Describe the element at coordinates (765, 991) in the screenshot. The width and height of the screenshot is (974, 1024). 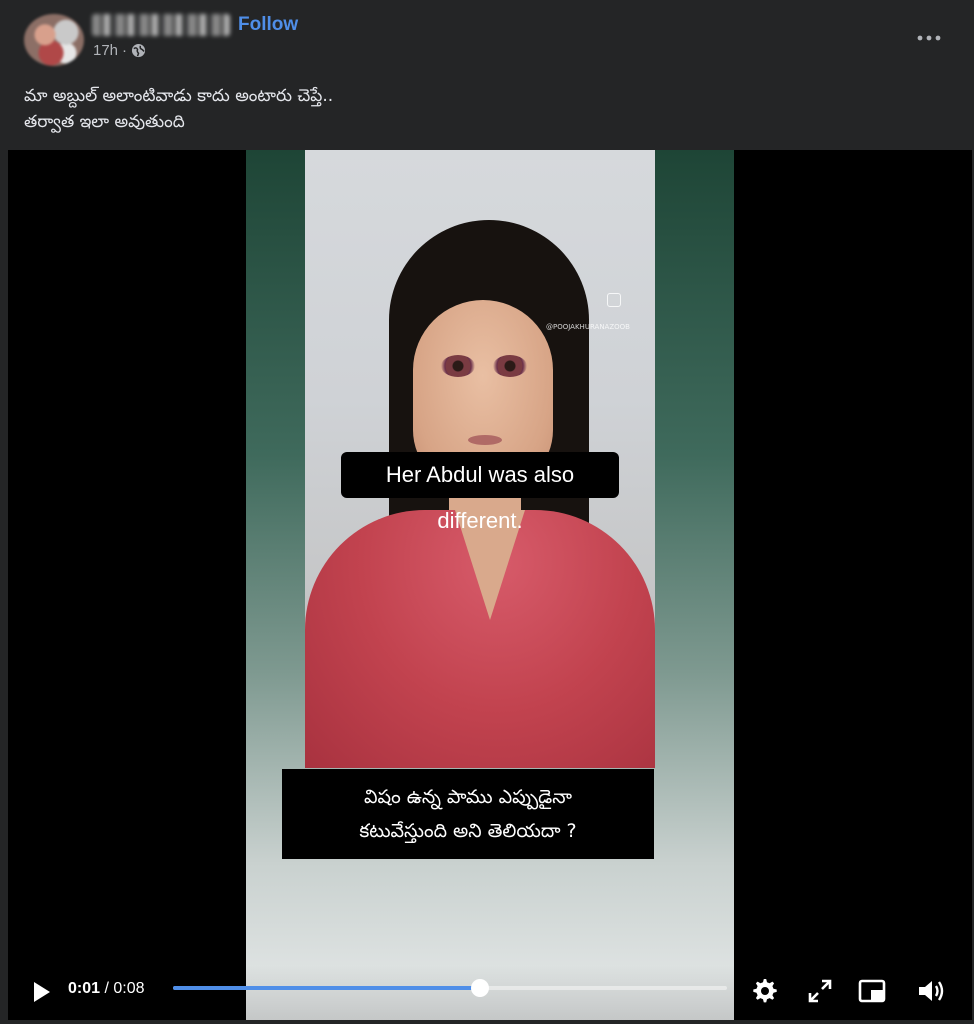
I see `settings-icon` at that location.